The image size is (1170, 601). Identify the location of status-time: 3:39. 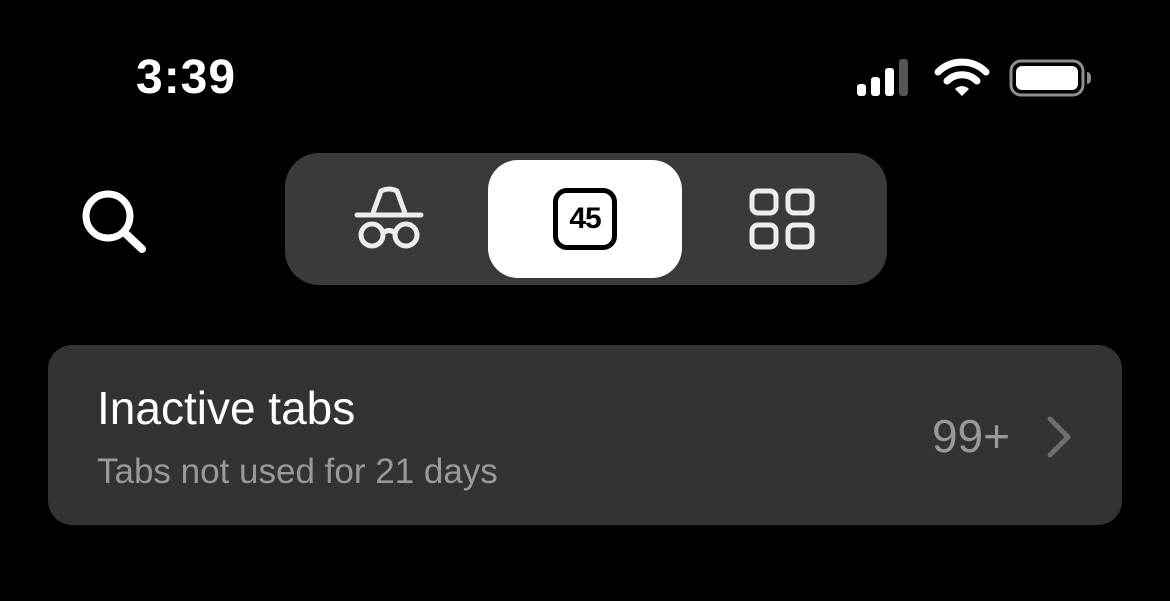
(186, 77).